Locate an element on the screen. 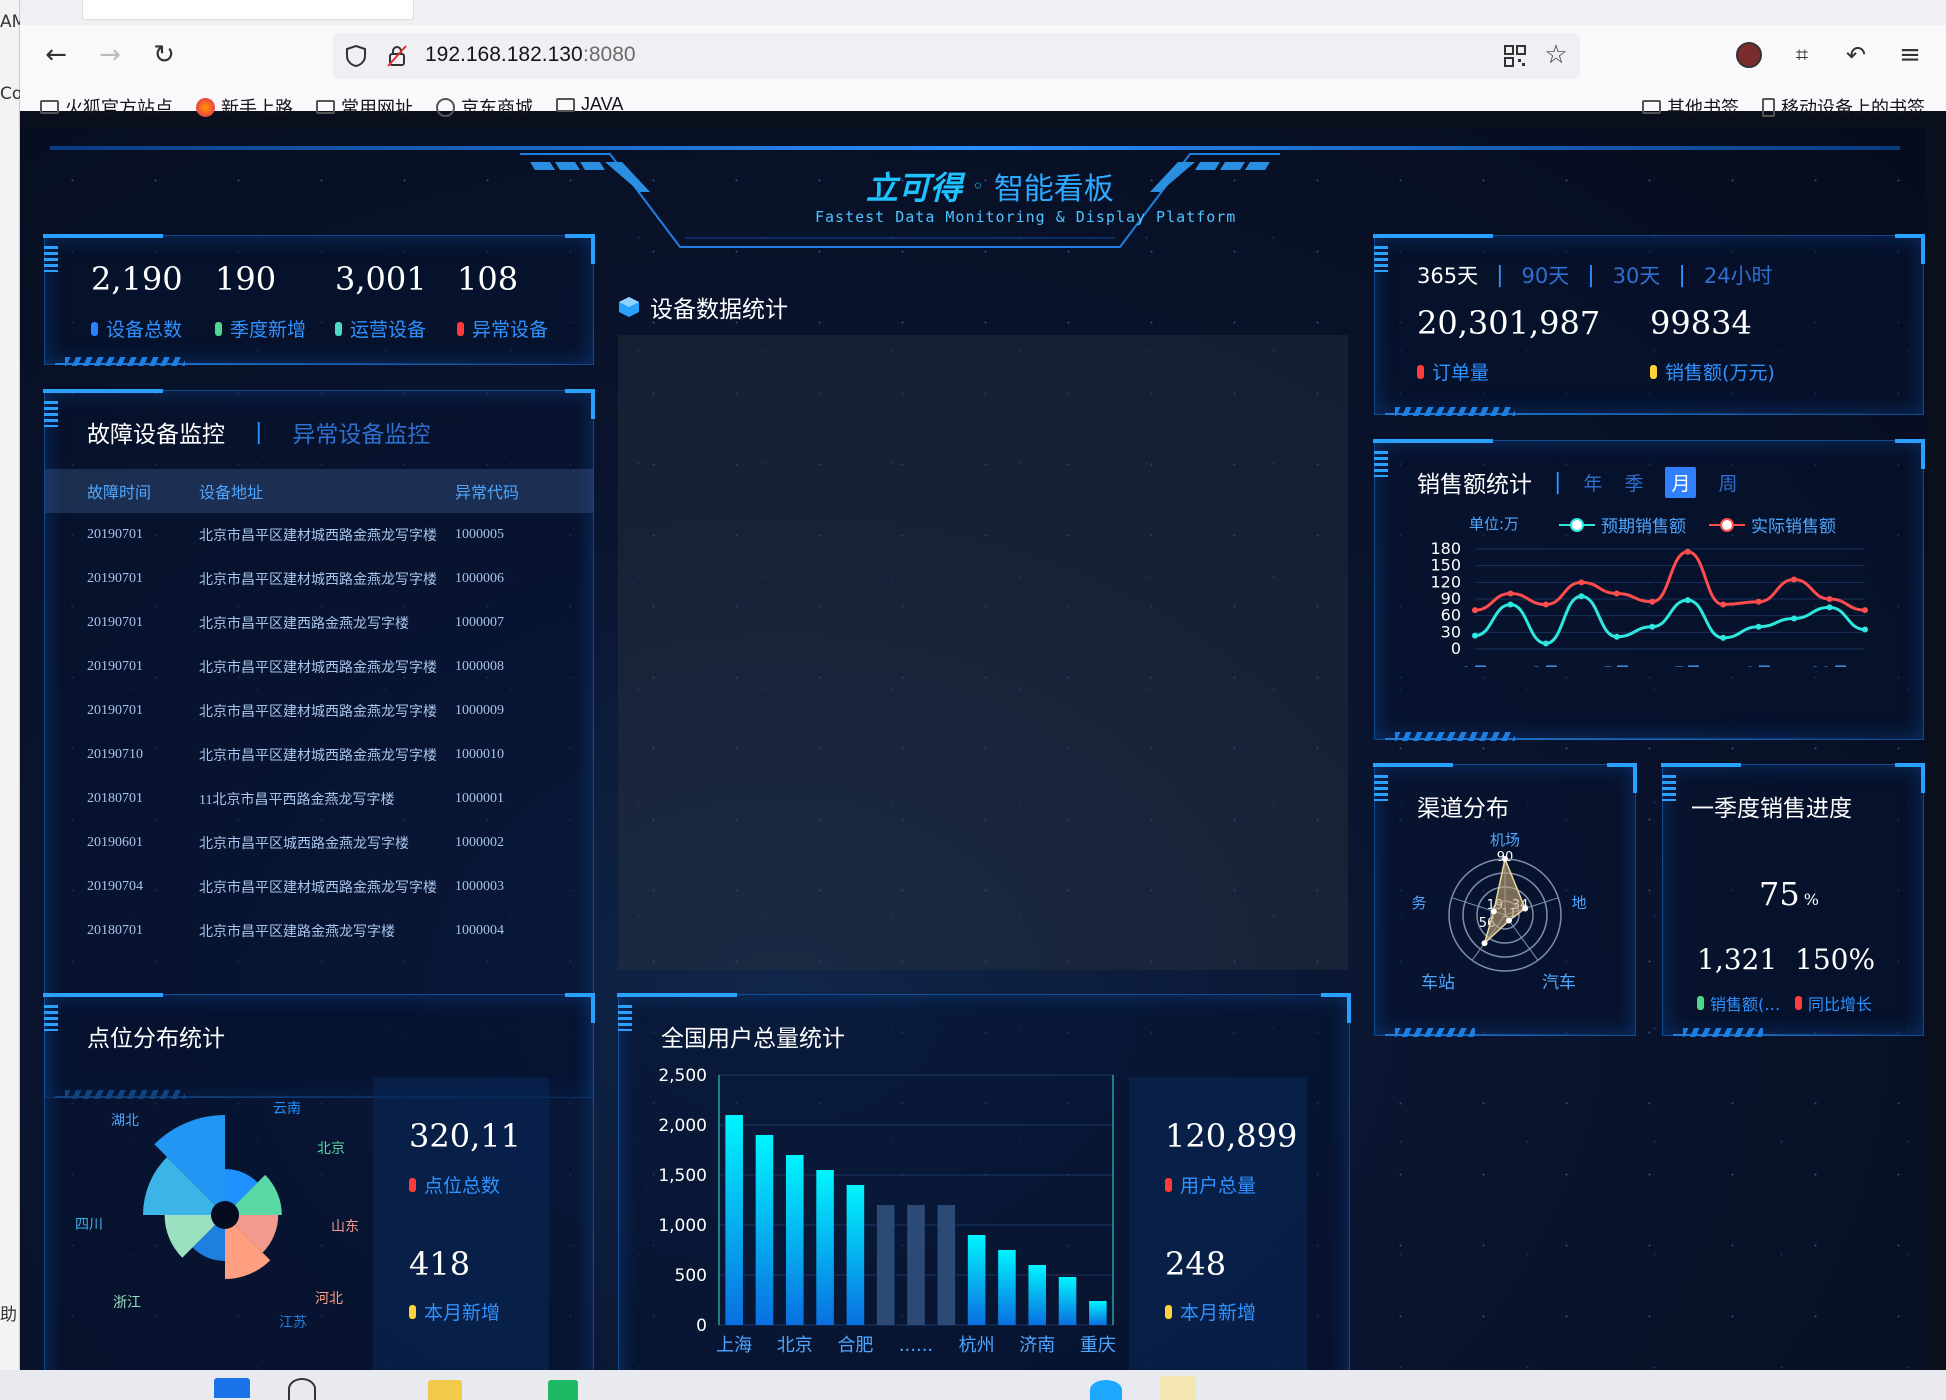 The image size is (1946, 1400). bookmark-item: 京东商城 is located at coordinates (484, 107).